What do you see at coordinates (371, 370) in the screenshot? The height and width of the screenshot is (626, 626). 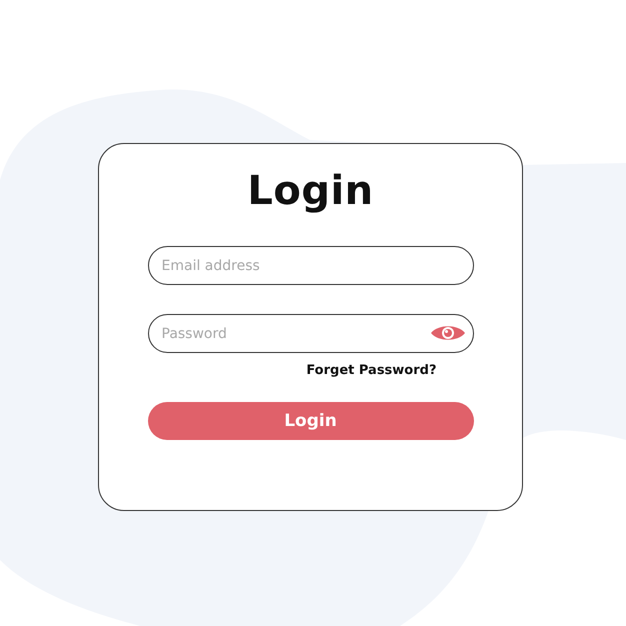 I see `forgot-password-link: Forget Password?` at bounding box center [371, 370].